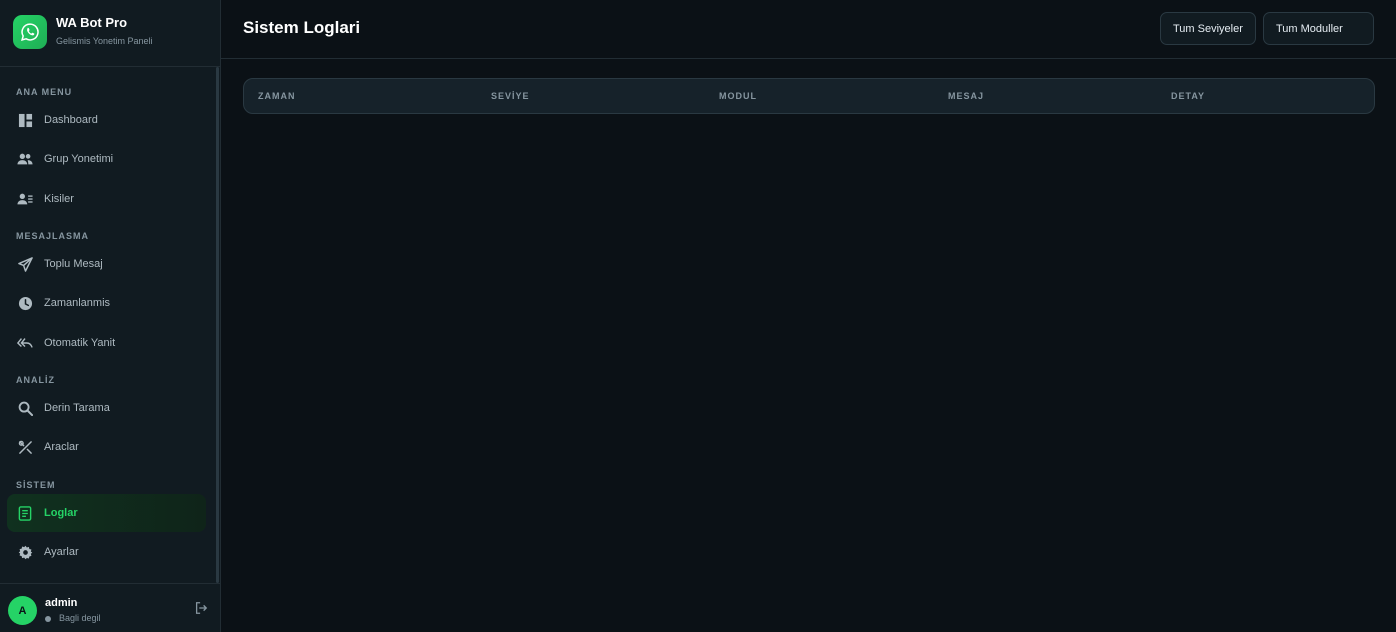 Image resolution: width=1396 pixels, height=632 pixels. Describe the element at coordinates (61, 447) in the screenshot. I see `sidebar-item-label: Araclar` at that location.